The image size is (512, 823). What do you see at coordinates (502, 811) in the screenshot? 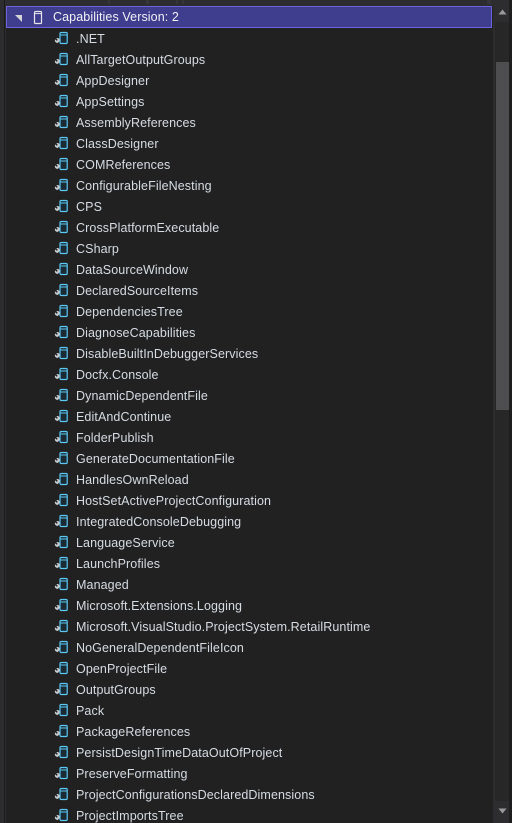
I see `scroll-down-arrow-icon` at bounding box center [502, 811].